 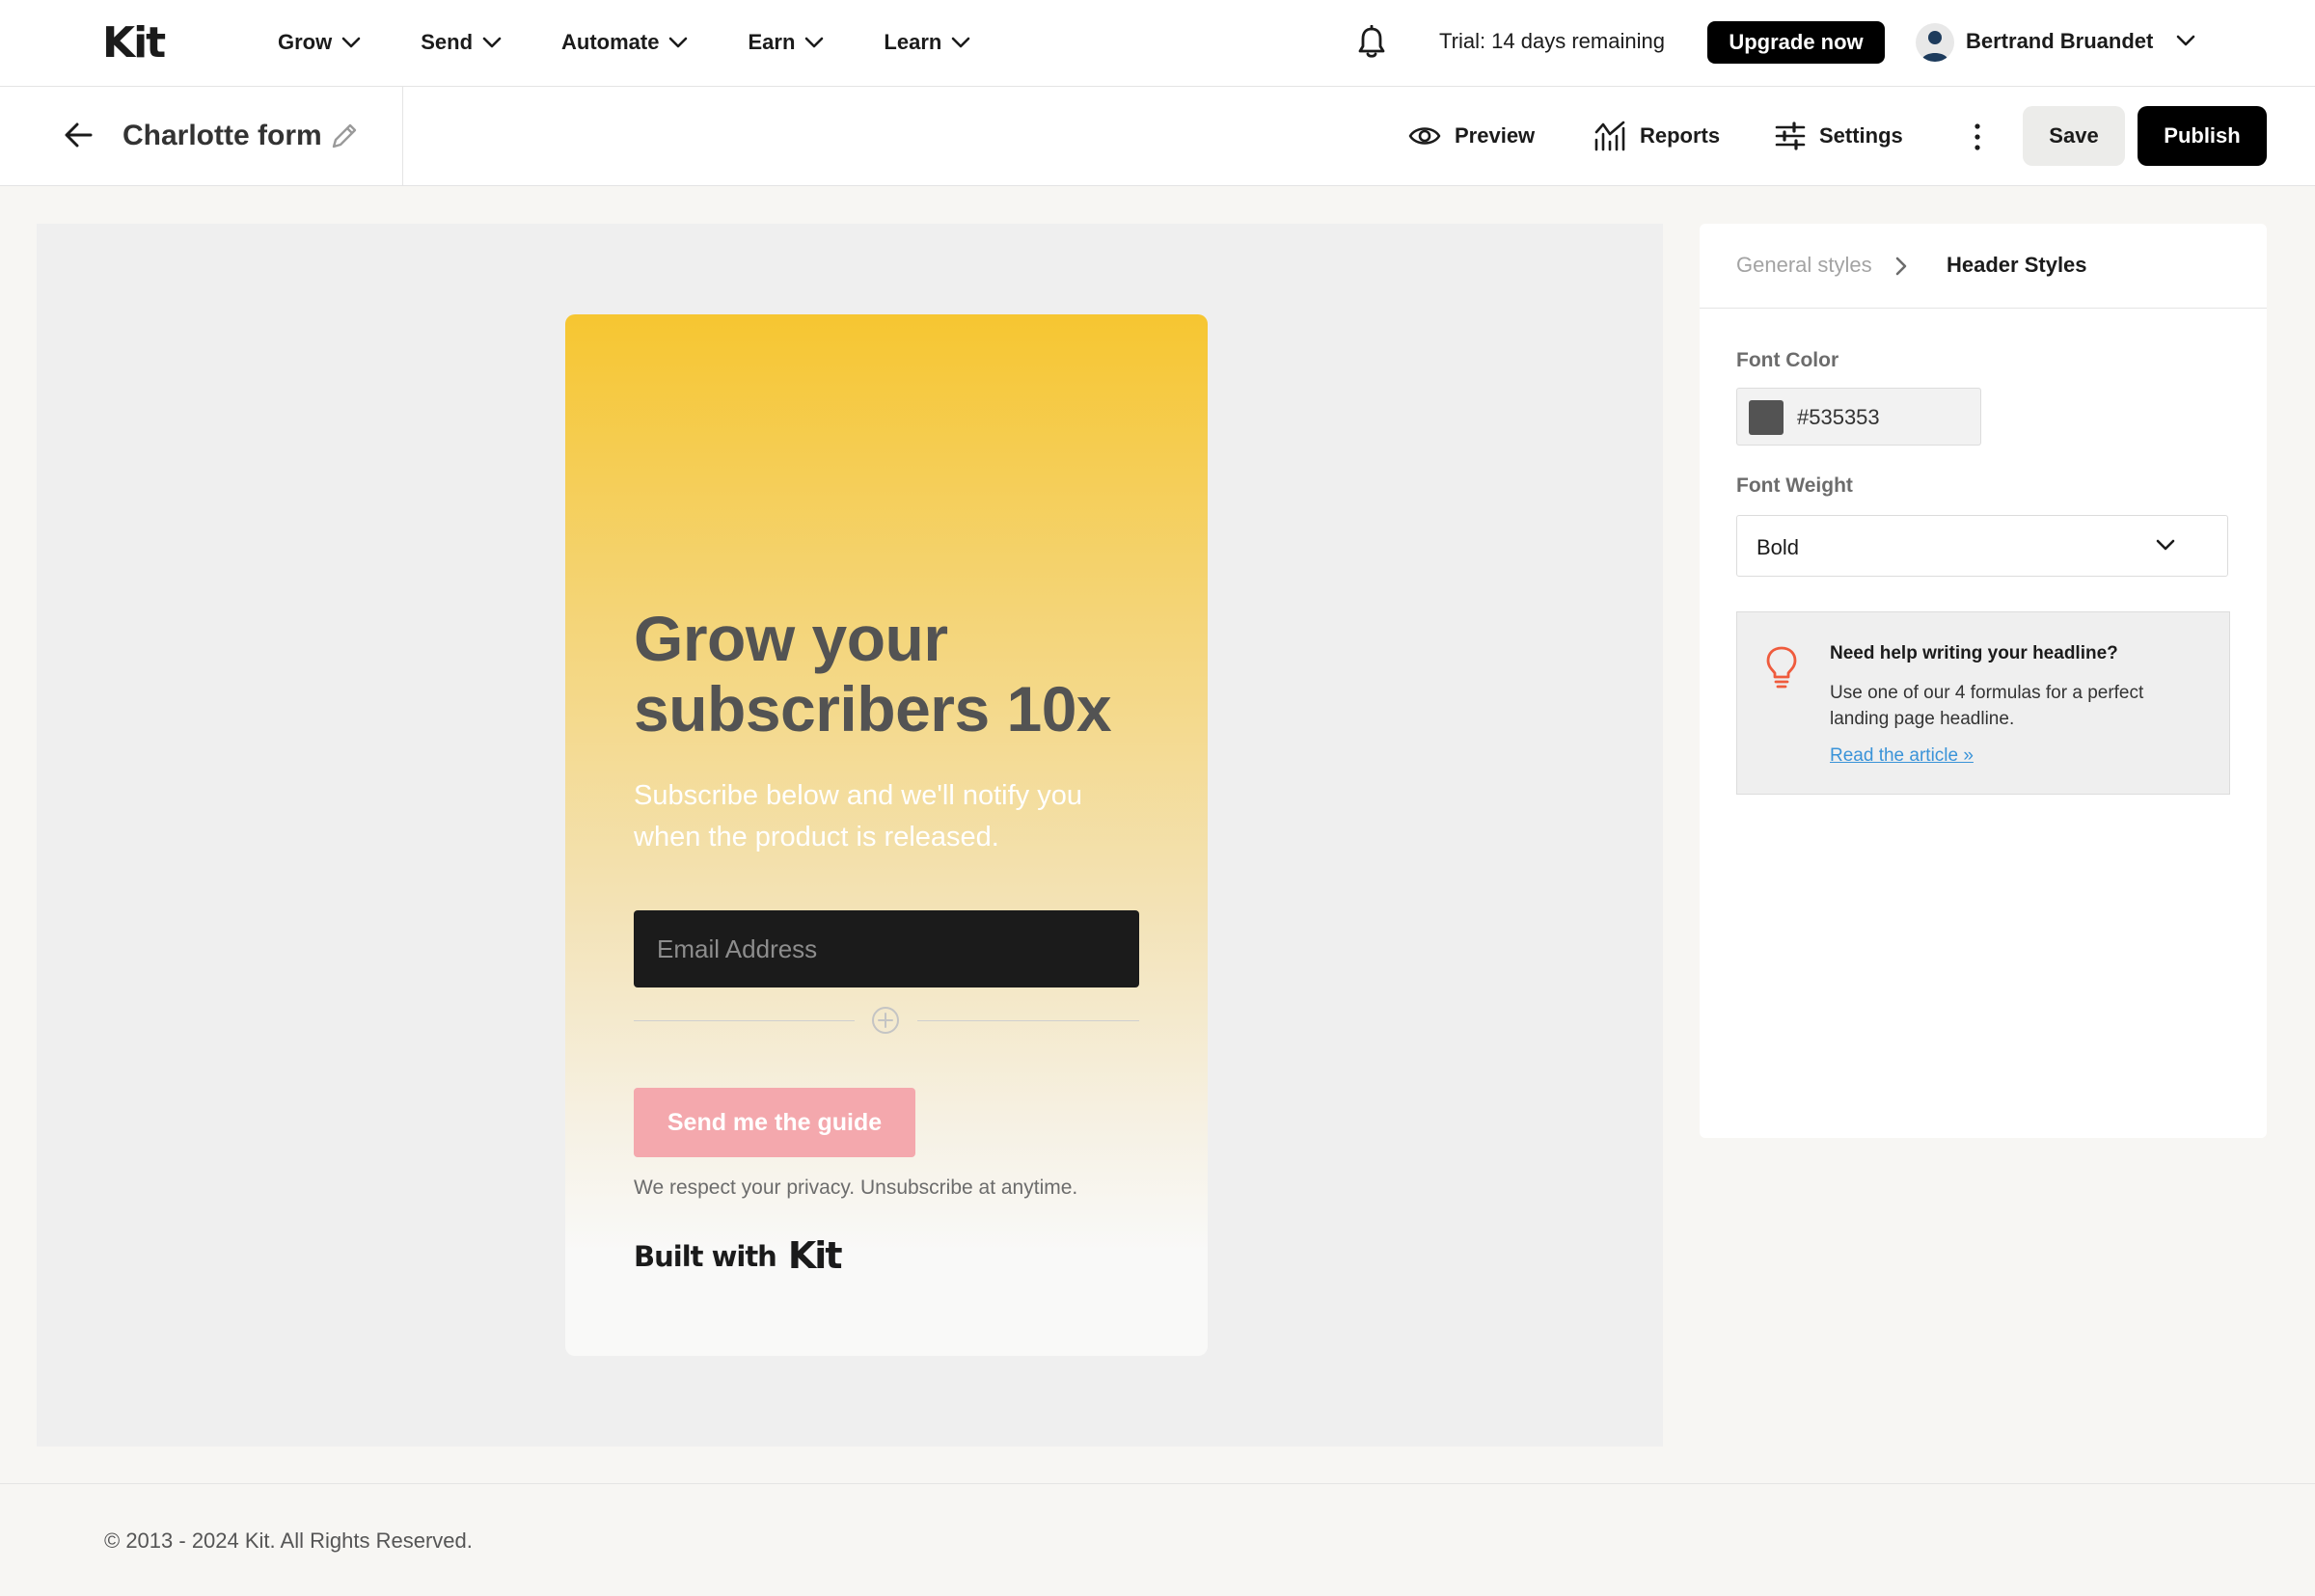 I want to click on submit-button: Send me the guide, so click(x=775, y=1122).